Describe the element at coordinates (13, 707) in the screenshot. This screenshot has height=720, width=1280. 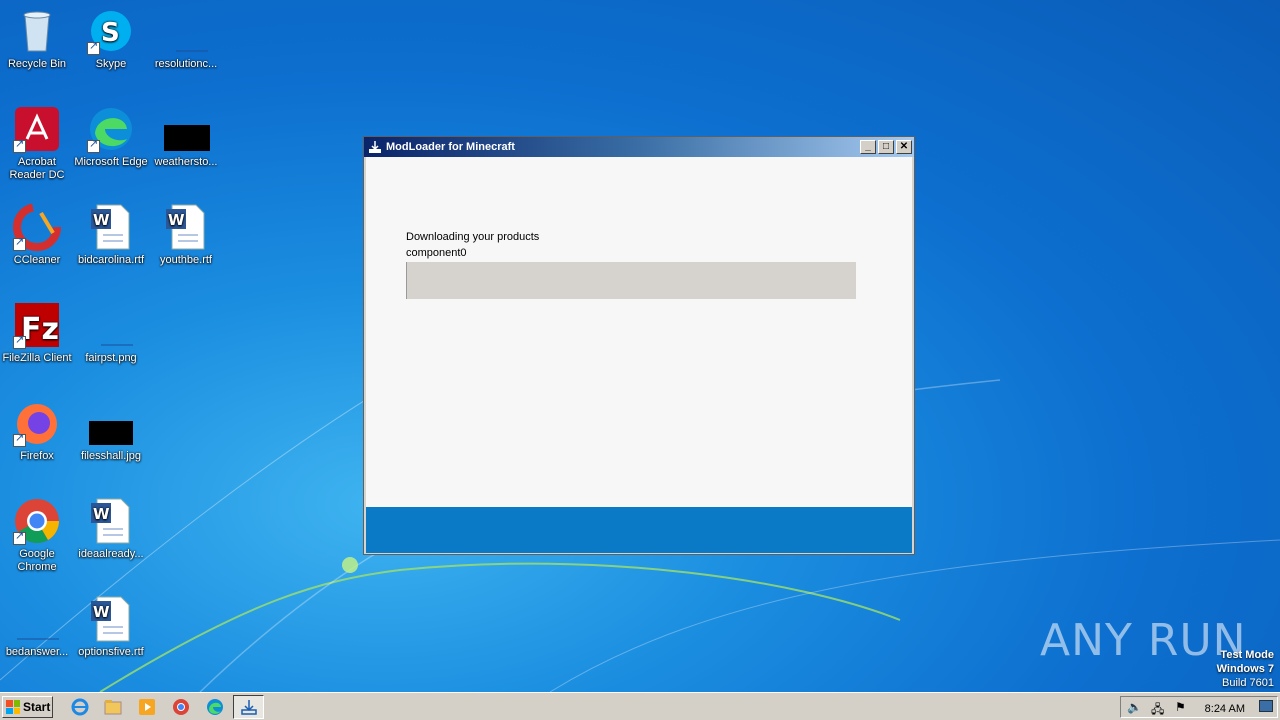
I see `windows-logo-icon` at that location.